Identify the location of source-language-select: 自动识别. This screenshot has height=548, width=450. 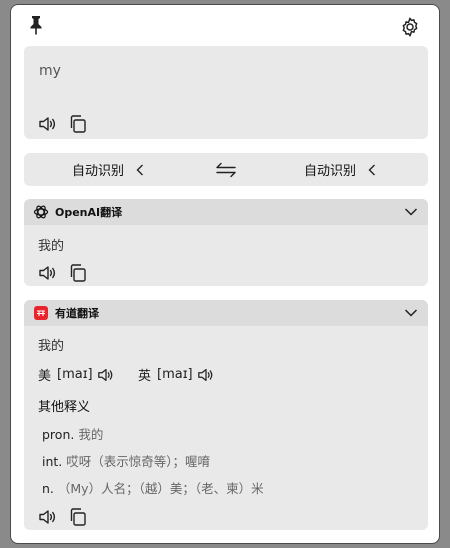
(108, 169).